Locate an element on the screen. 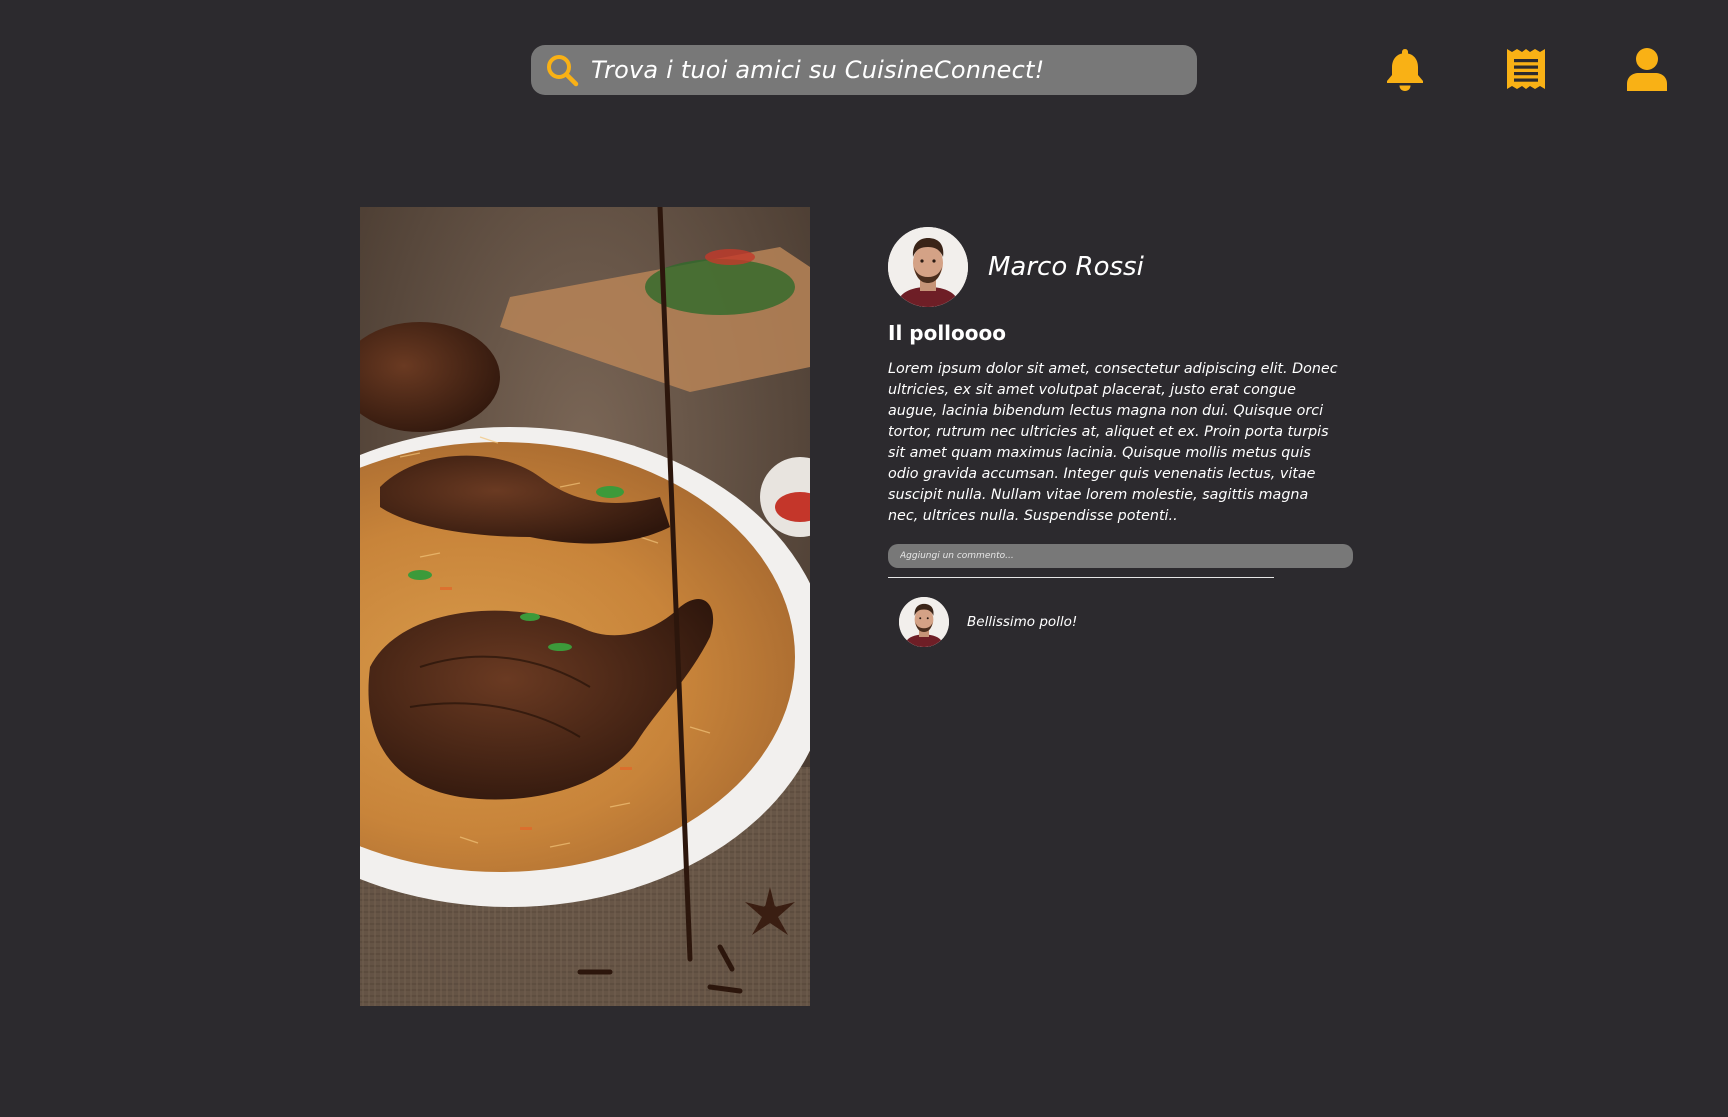 Image resolution: width=1728 pixels, height=1117 pixels. search-bar is located at coordinates (864, 70).